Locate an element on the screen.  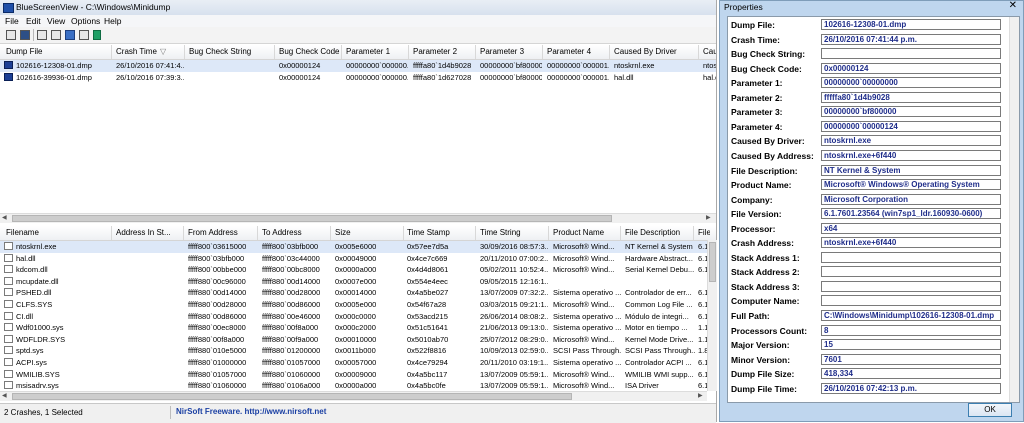
property-value: 418,334 is located at coordinates (911, 374).